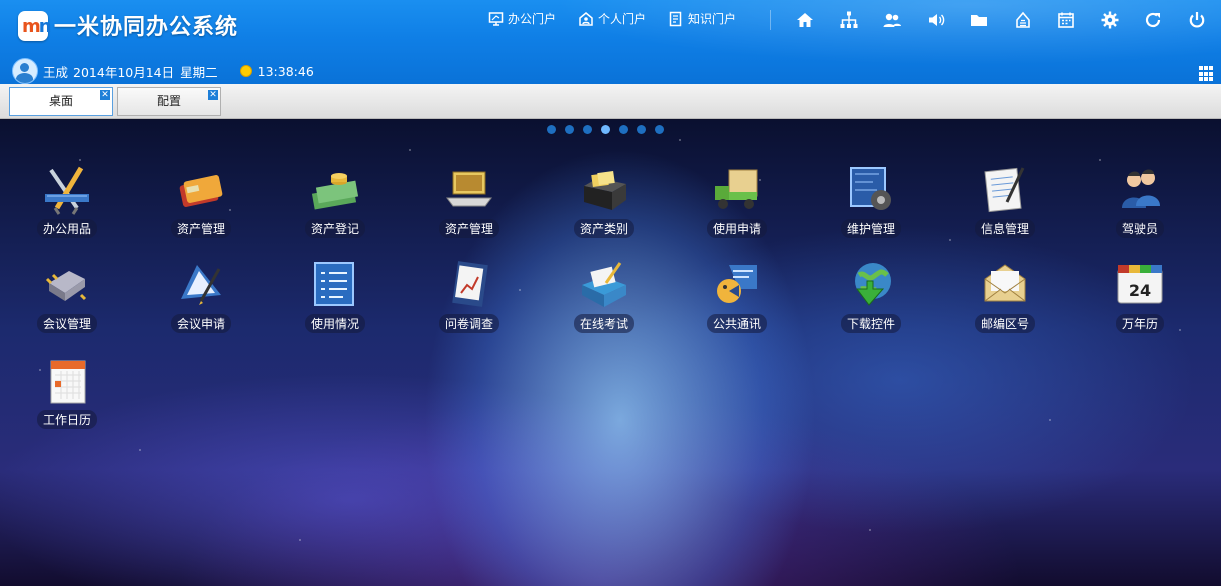 Image resolution: width=1221 pixels, height=586 pixels. What do you see at coordinates (532, 19) in the screenshot?
I see `nav-office-portal-label: 办公门户` at bounding box center [532, 19].